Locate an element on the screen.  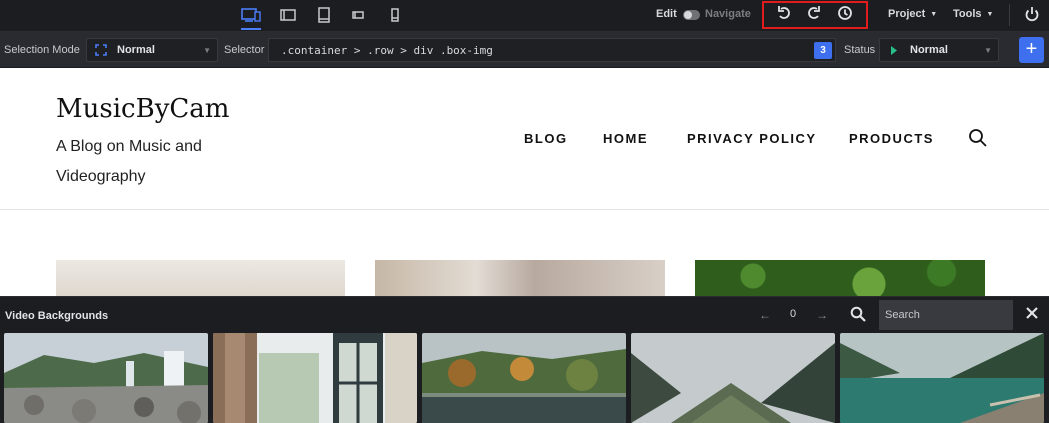
nav-link-home: HOME is located at coordinates (625, 138).